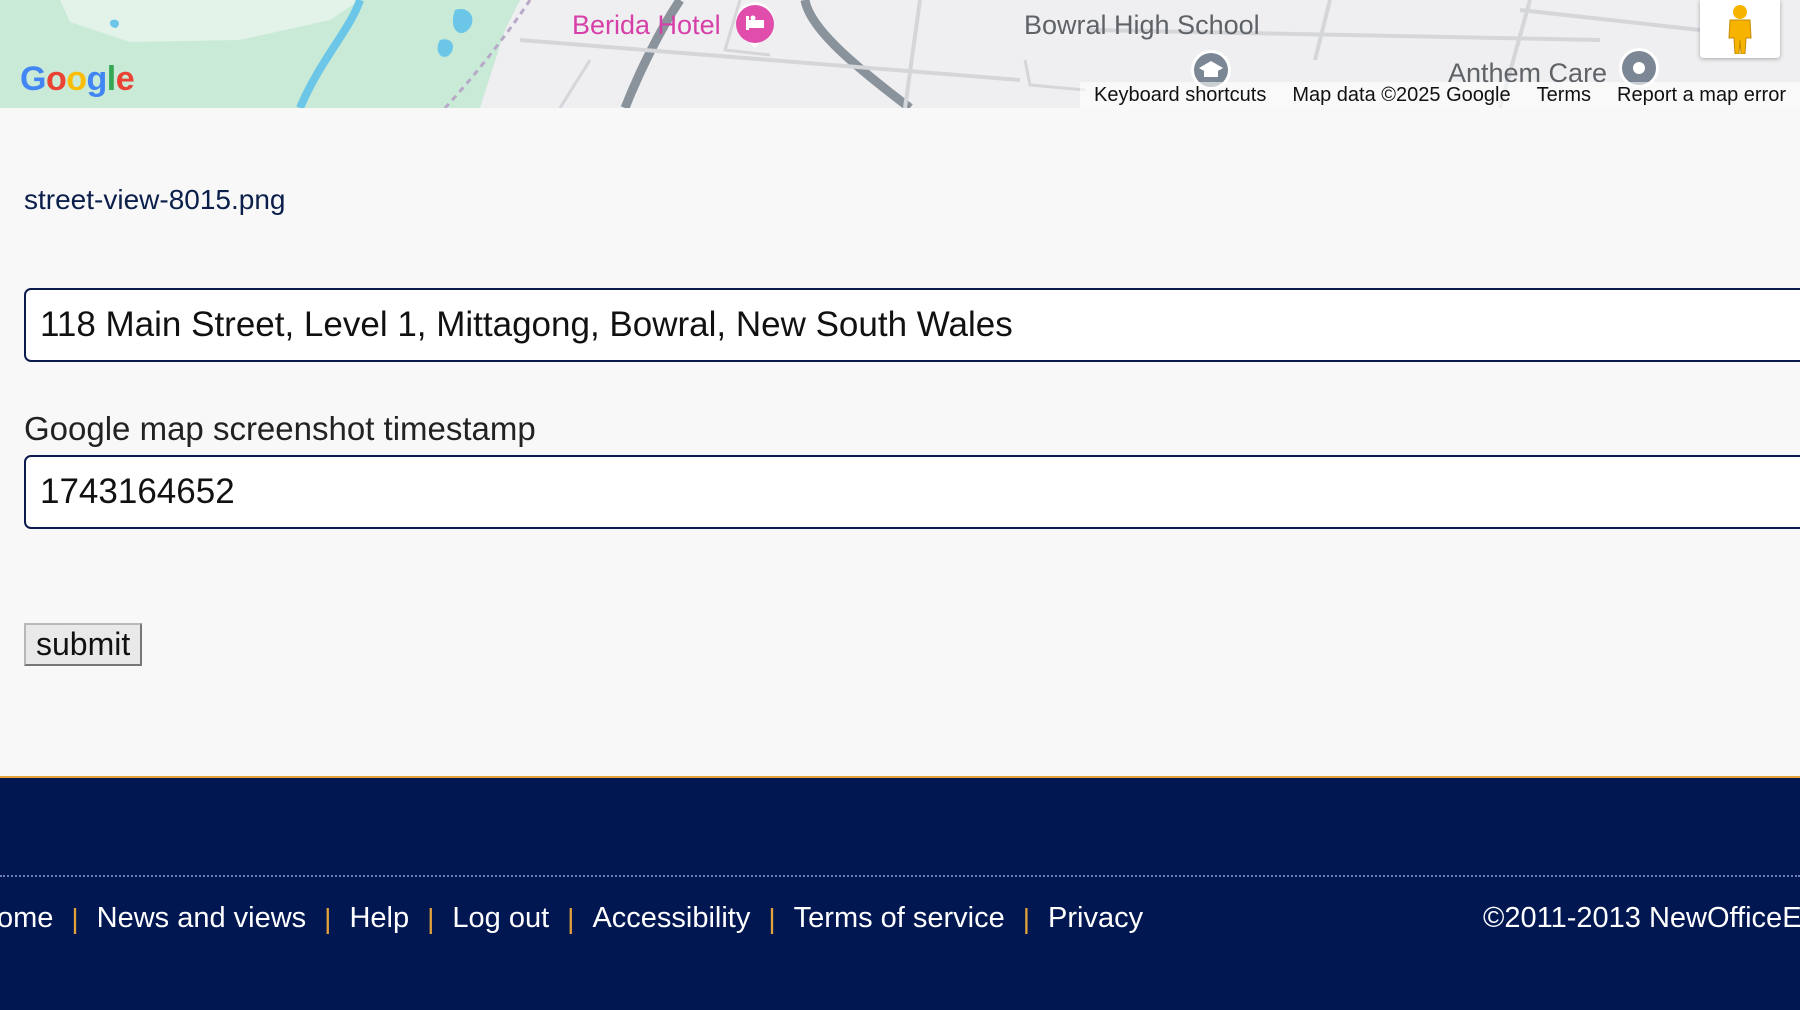 The height and width of the screenshot is (1010, 1800). What do you see at coordinates (111, 79) in the screenshot?
I see `logo-letter-l: l` at bounding box center [111, 79].